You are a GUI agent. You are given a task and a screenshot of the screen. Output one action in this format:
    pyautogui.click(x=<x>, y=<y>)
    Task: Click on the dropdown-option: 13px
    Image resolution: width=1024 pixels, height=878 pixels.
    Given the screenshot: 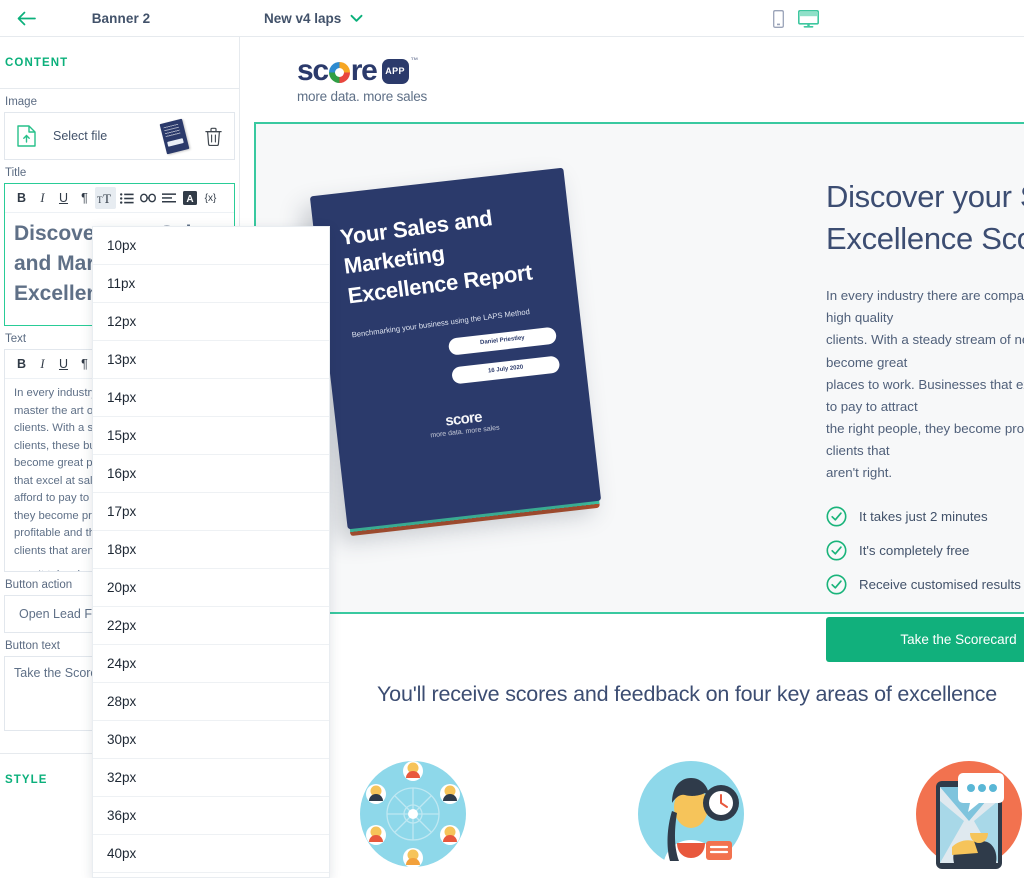 What is the action you would take?
    pyautogui.click(x=211, y=360)
    